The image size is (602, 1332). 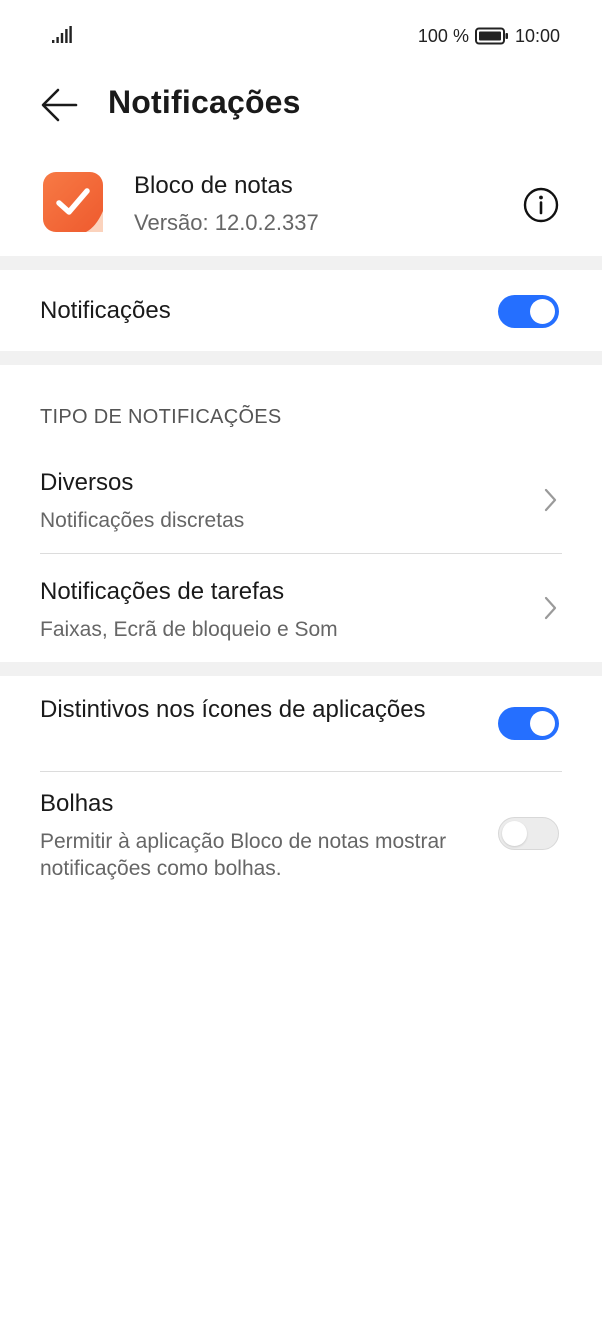 I want to click on page-title: Notificações, so click(x=204, y=102).